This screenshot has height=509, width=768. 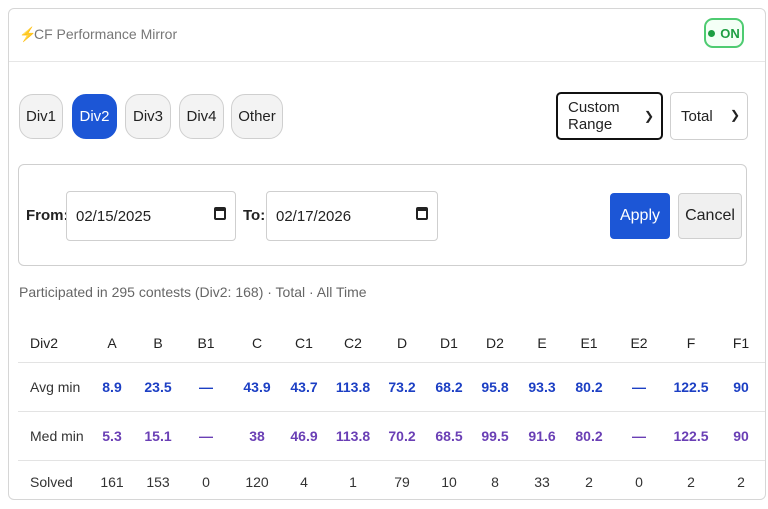 I want to click on column-header: D2, so click(x=495, y=343).